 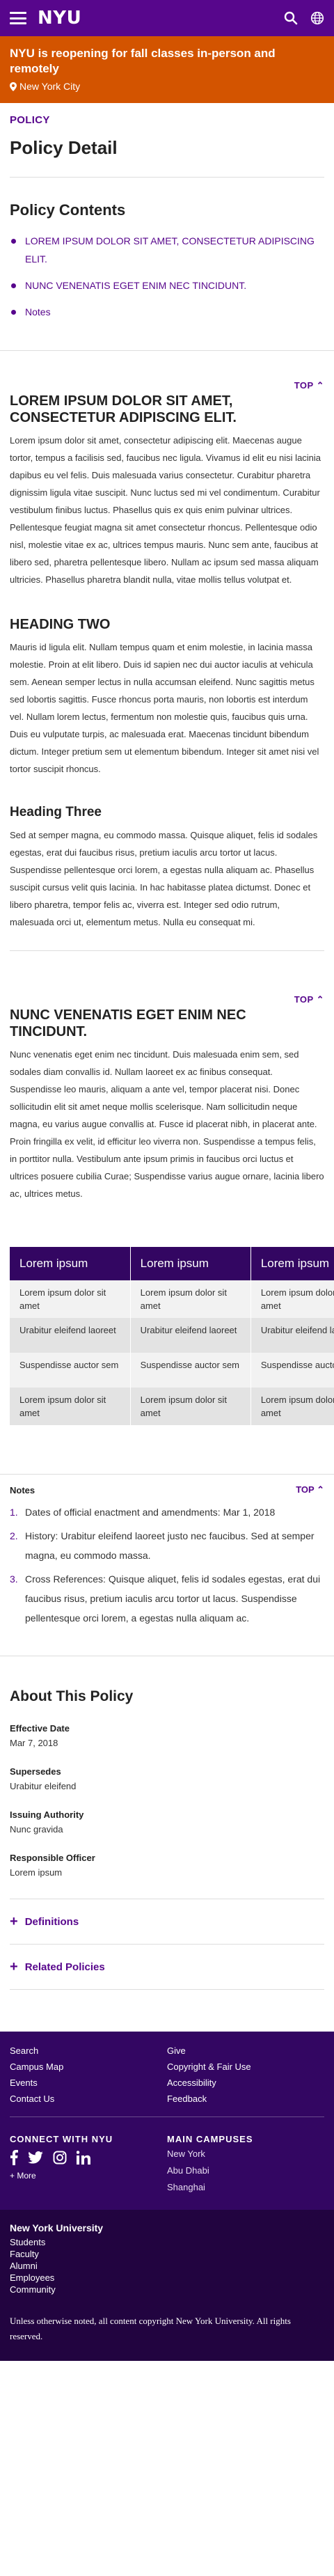 What do you see at coordinates (36, 1829) in the screenshot?
I see `field-value: Nunc gravida` at bounding box center [36, 1829].